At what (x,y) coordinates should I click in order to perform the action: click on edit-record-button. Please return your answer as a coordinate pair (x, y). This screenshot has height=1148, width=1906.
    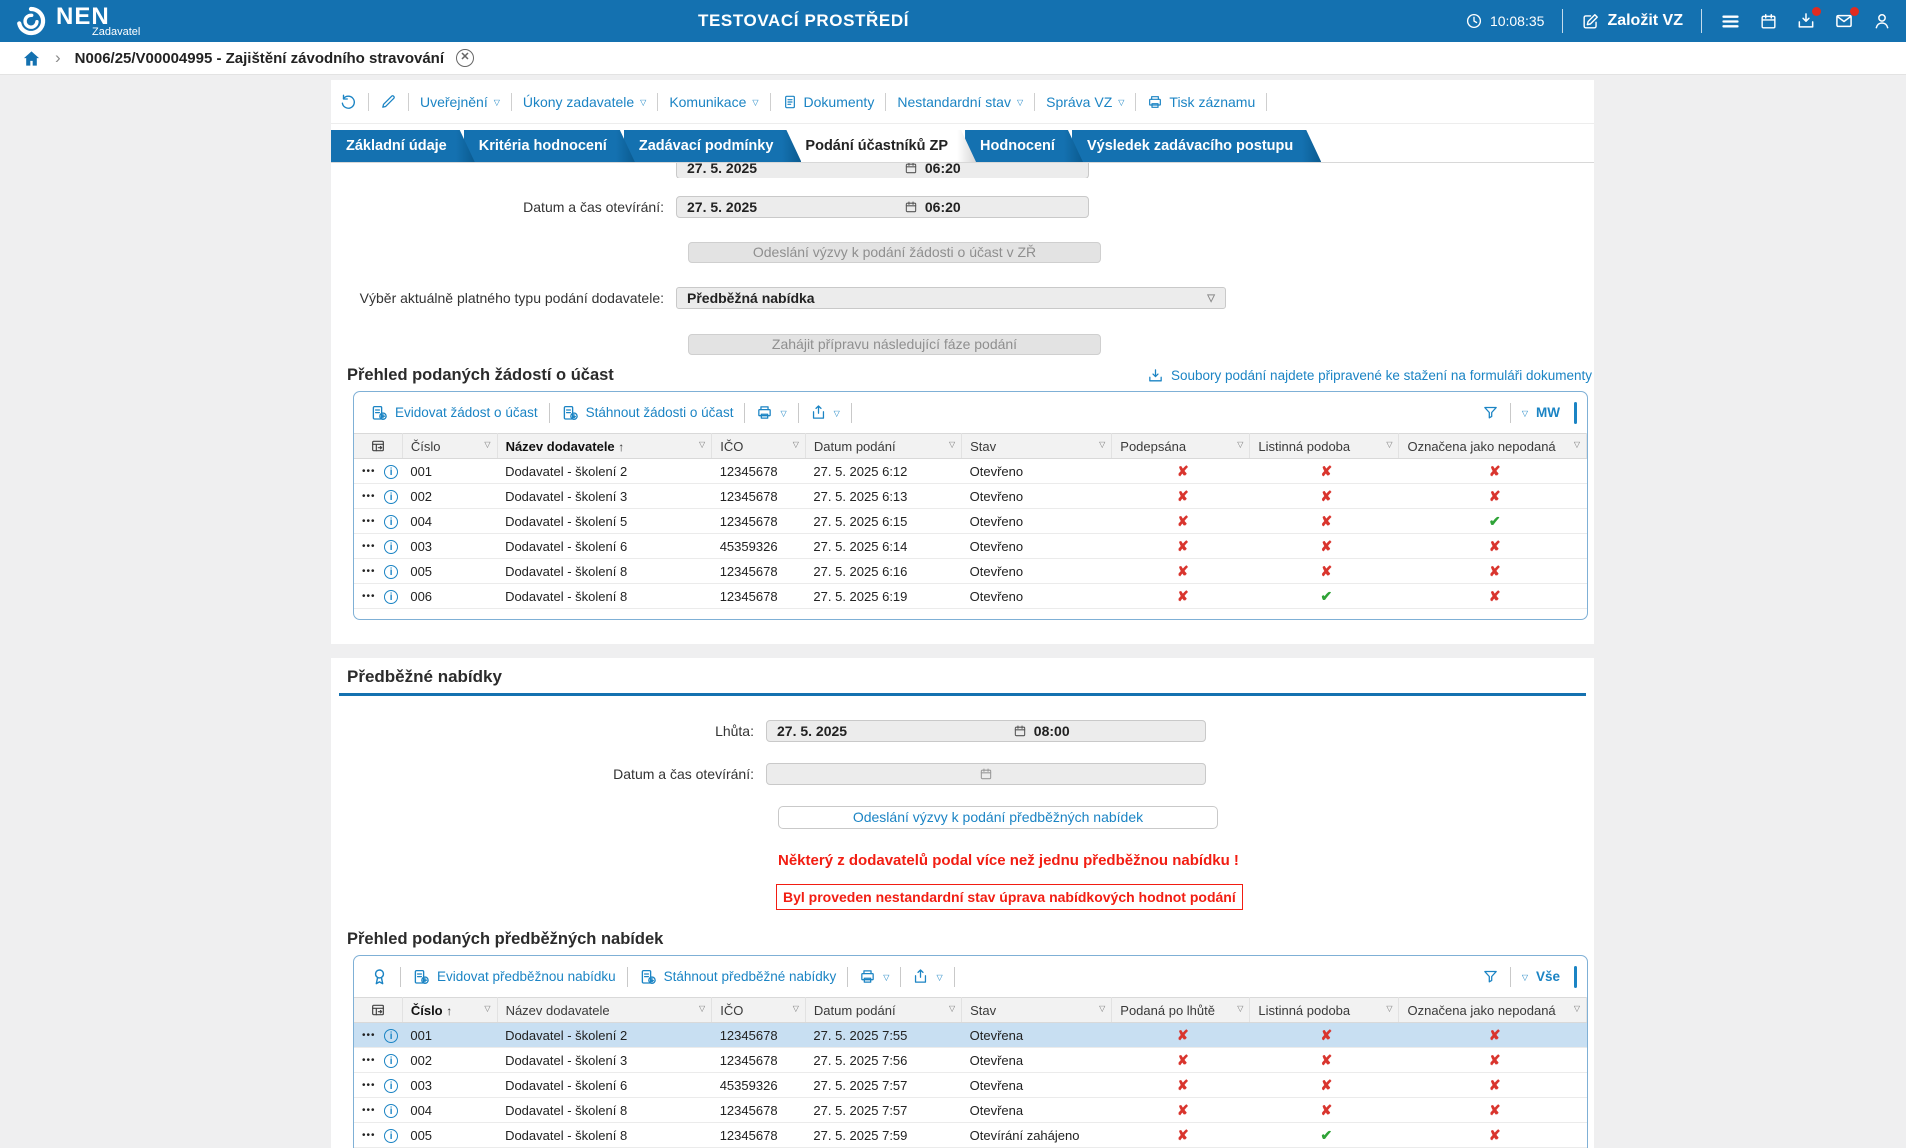
    Looking at the image, I should click on (388, 101).